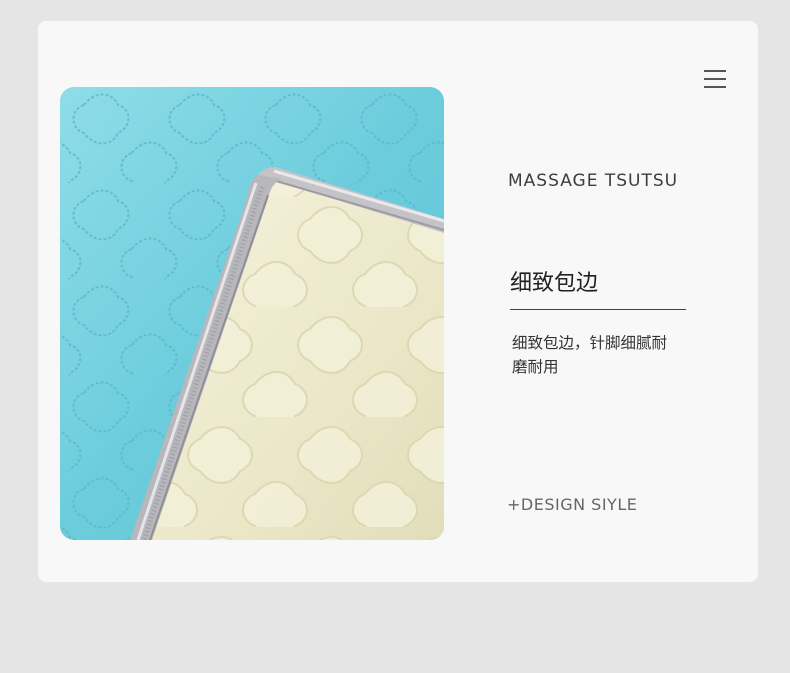 The height and width of the screenshot is (673, 790). What do you see at coordinates (598, 309) in the screenshot?
I see `title-divider` at bounding box center [598, 309].